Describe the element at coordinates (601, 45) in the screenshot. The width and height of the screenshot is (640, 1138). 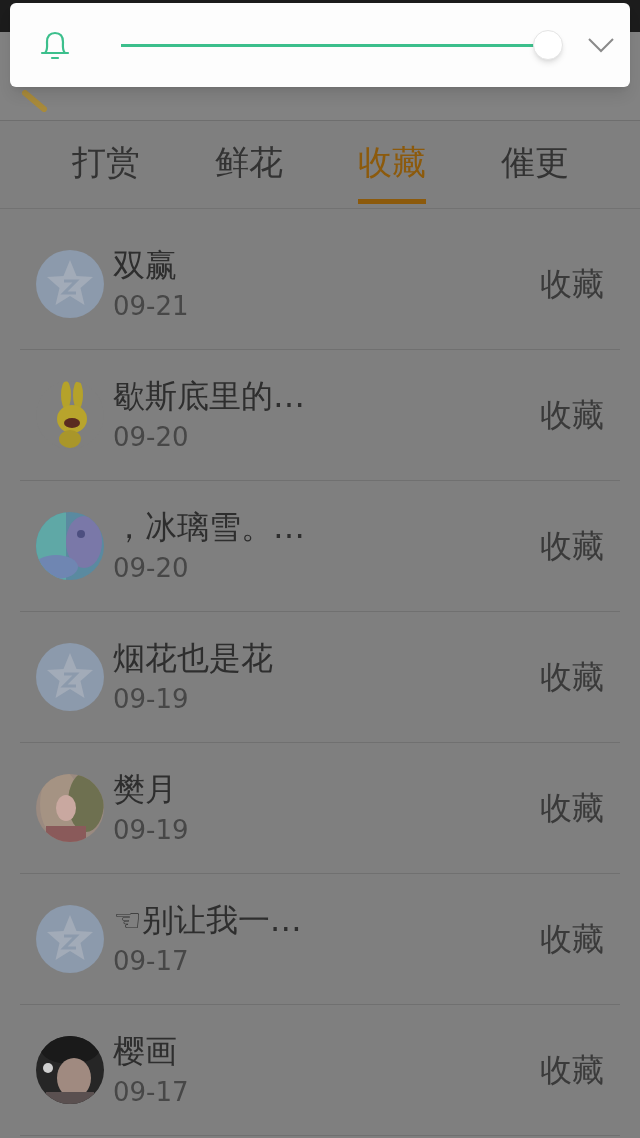
I see `chevron-down-icon` at that location.